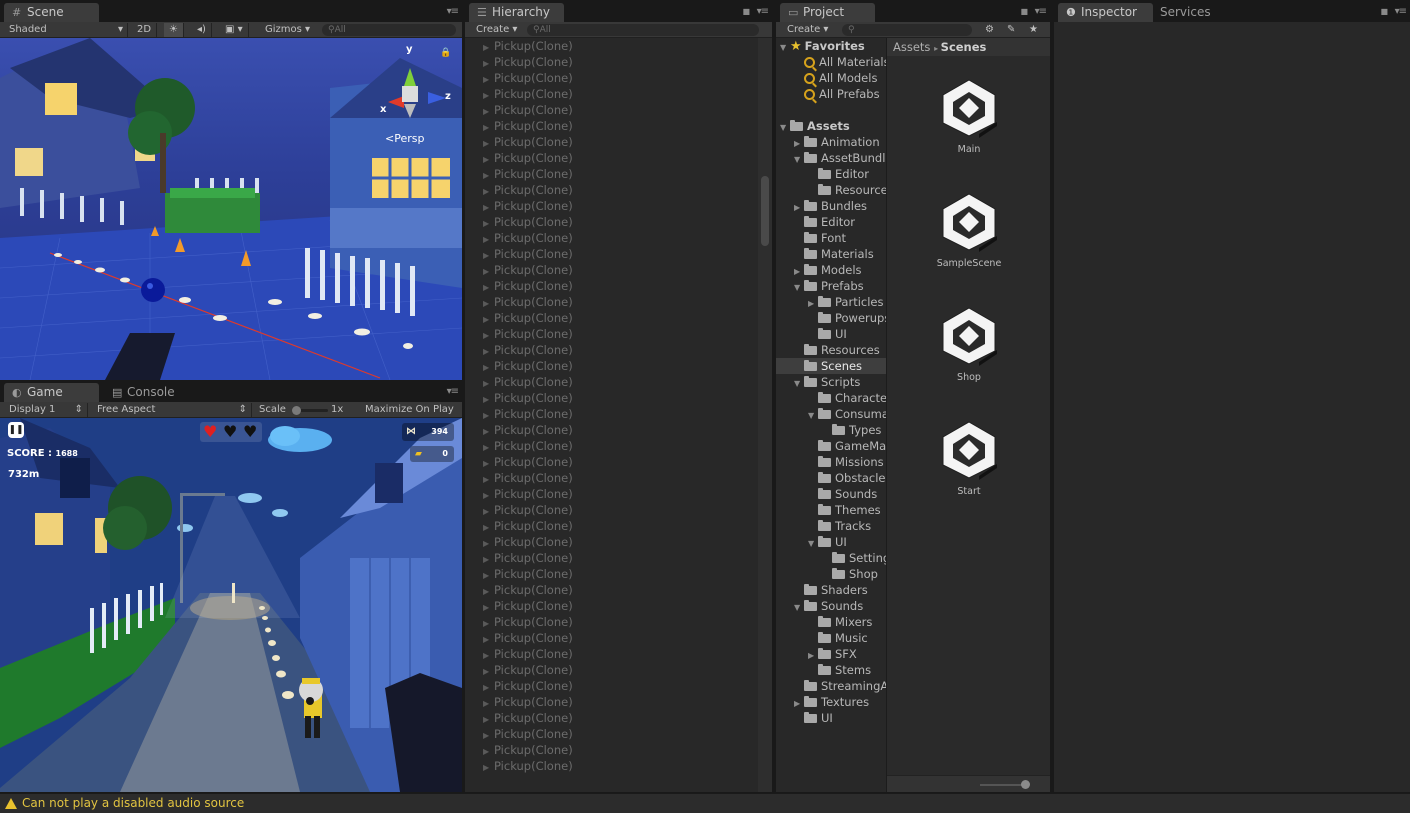 Image resolution: width=1410 pixels, height=813 pixels. I want to click on tree-item: Shaders, so click(831, 590).